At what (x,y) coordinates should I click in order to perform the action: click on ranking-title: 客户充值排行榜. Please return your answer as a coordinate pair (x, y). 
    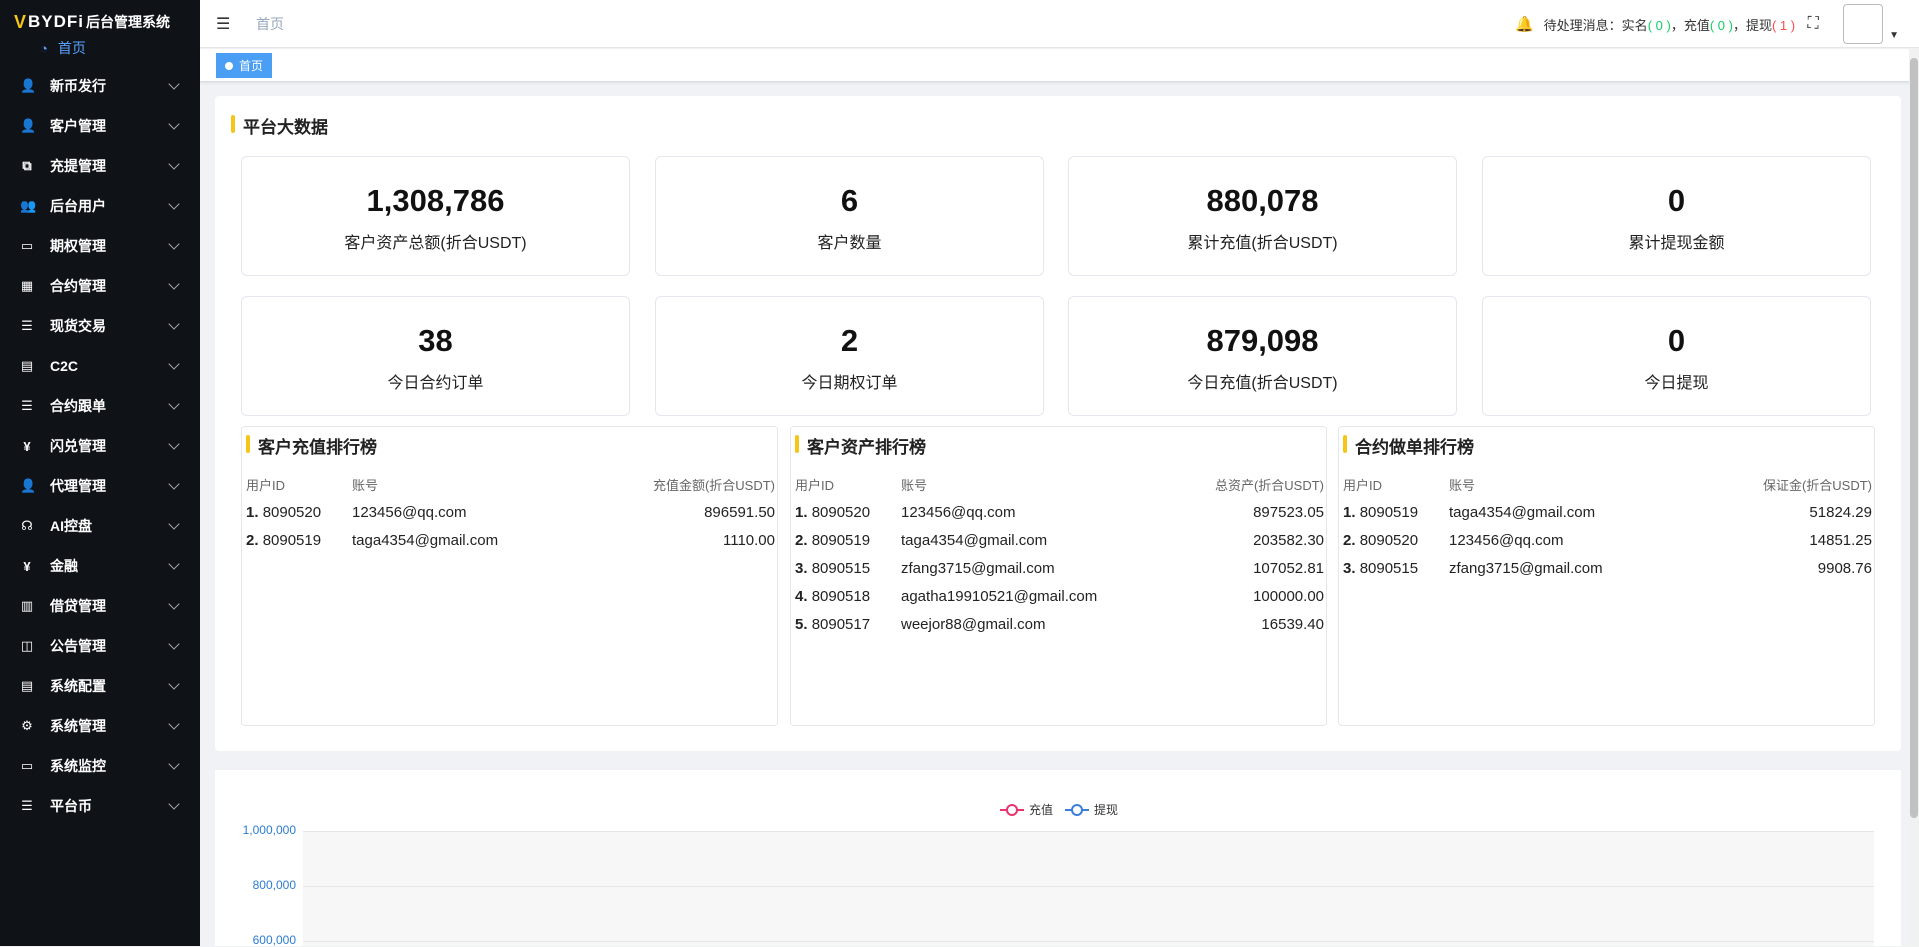
    Looking at the image, I should click on (311, 445).